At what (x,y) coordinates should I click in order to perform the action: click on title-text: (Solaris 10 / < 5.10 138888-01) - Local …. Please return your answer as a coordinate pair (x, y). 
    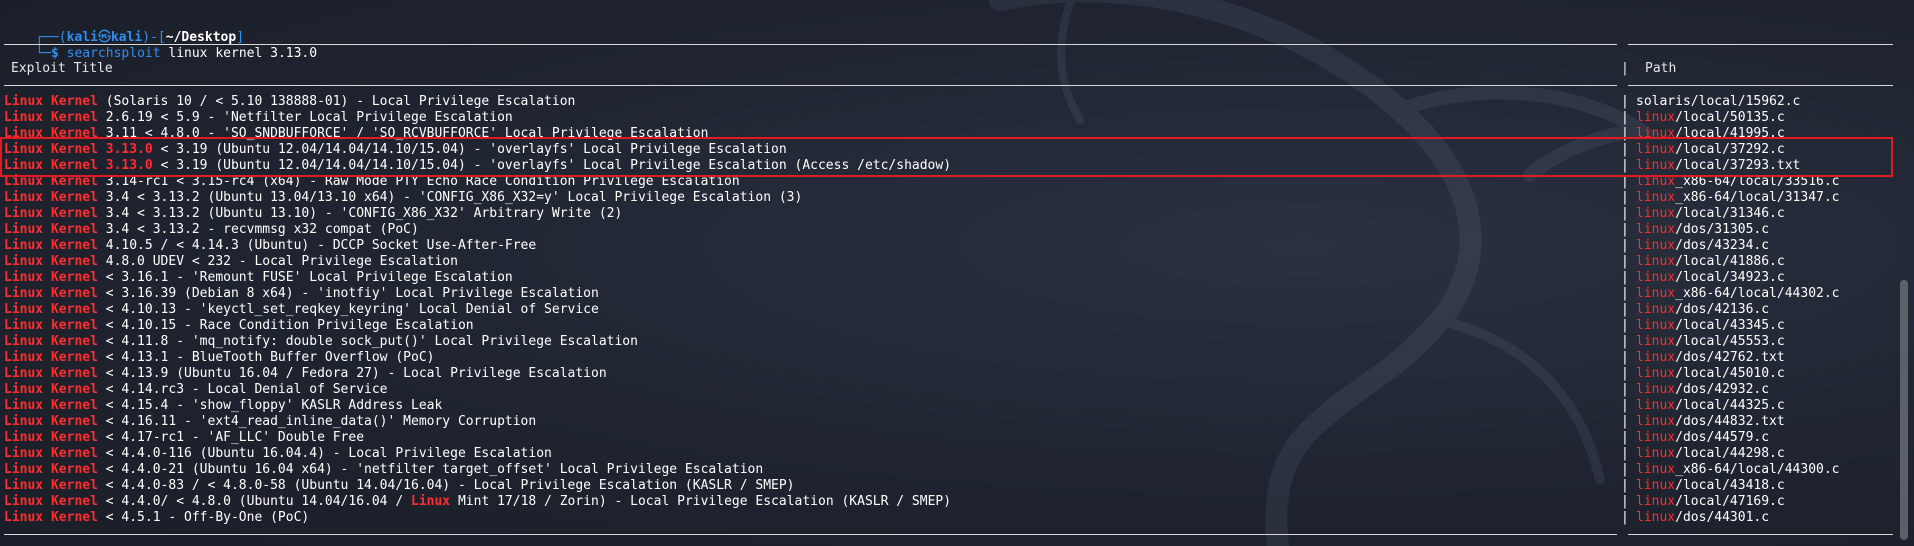
    Looking at the image, I should click on (336, 101).